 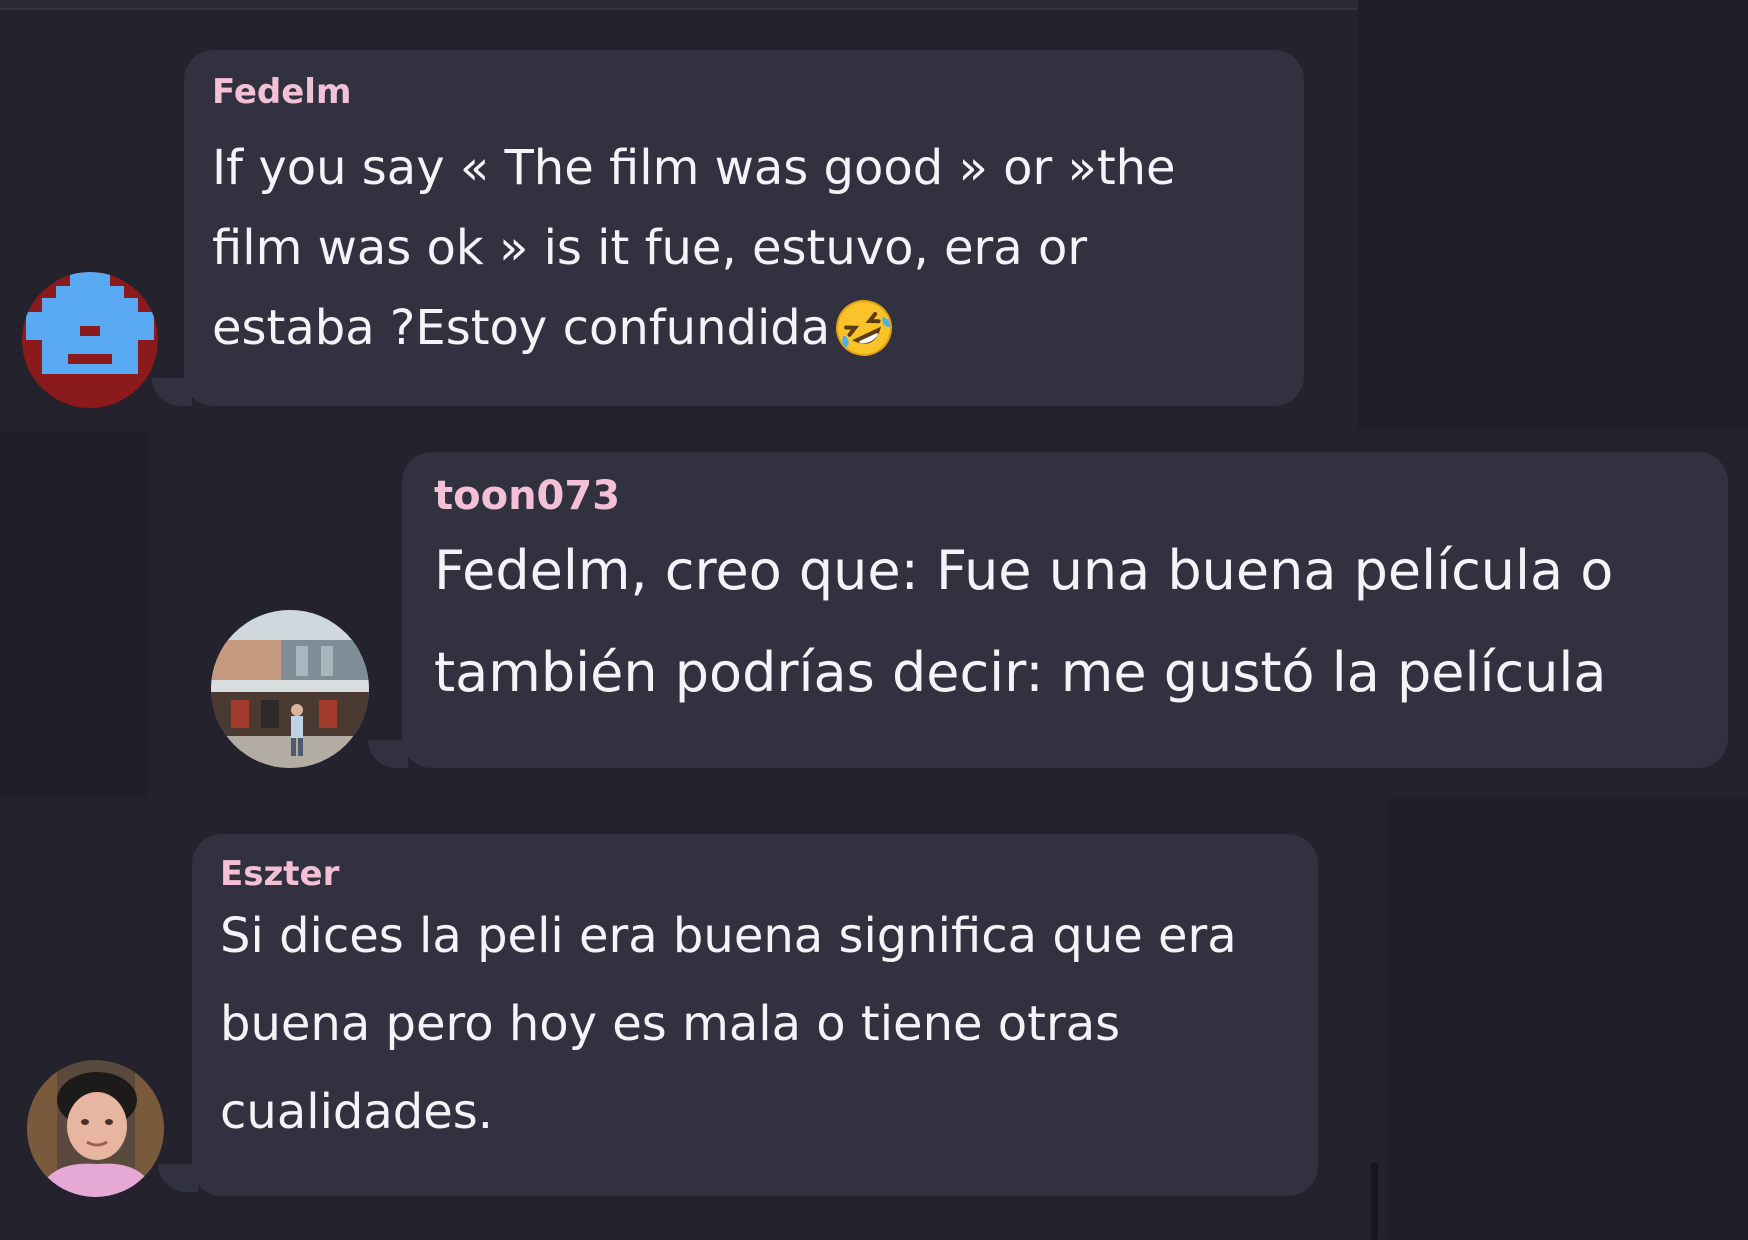 I want to click on pixel-invader-avatar-icon, so click(x=90, y=340).